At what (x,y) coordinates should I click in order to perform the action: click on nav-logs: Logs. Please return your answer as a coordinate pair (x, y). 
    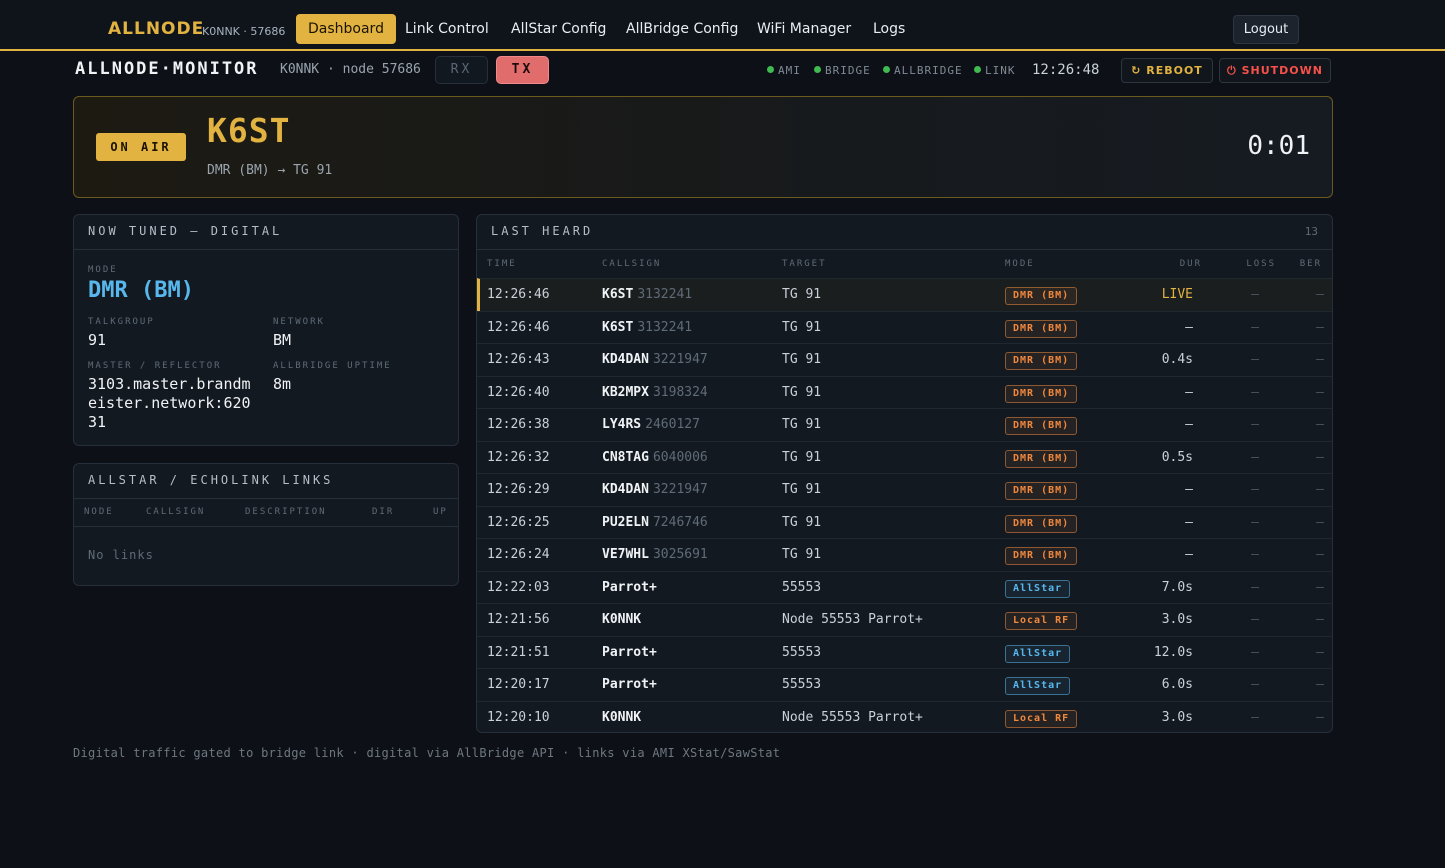
    Looking at the image, I should click on (889, 29).